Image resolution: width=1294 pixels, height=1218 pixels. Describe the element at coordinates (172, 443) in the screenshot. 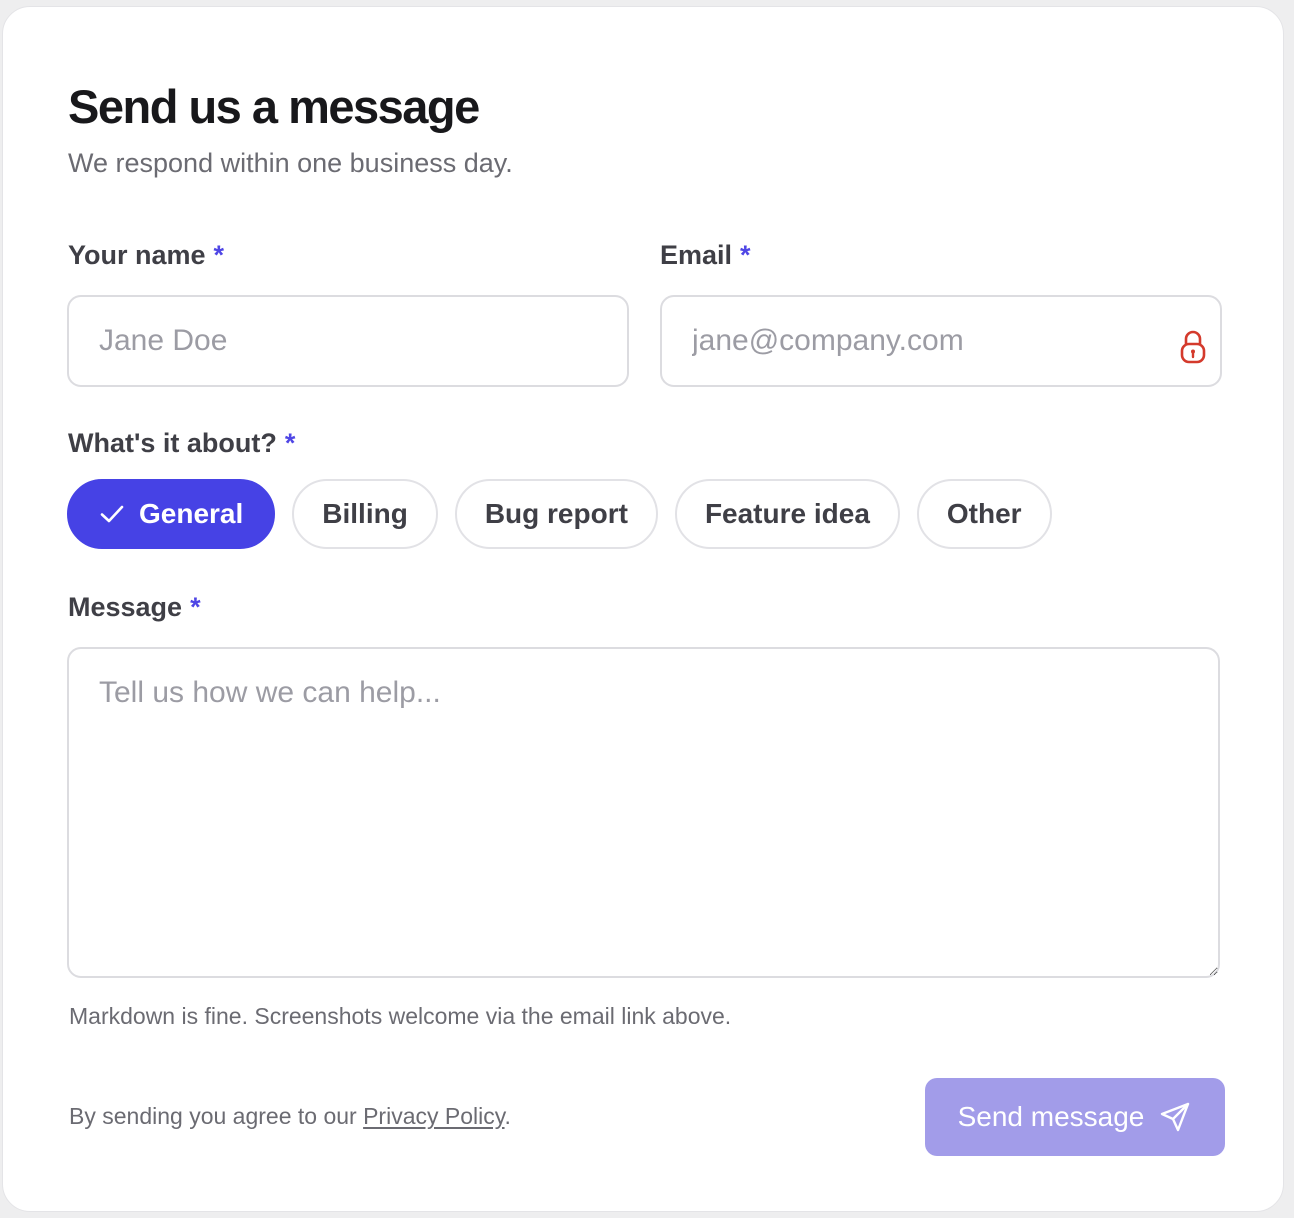

I see `topic-label-text: What's it about?` at that location.